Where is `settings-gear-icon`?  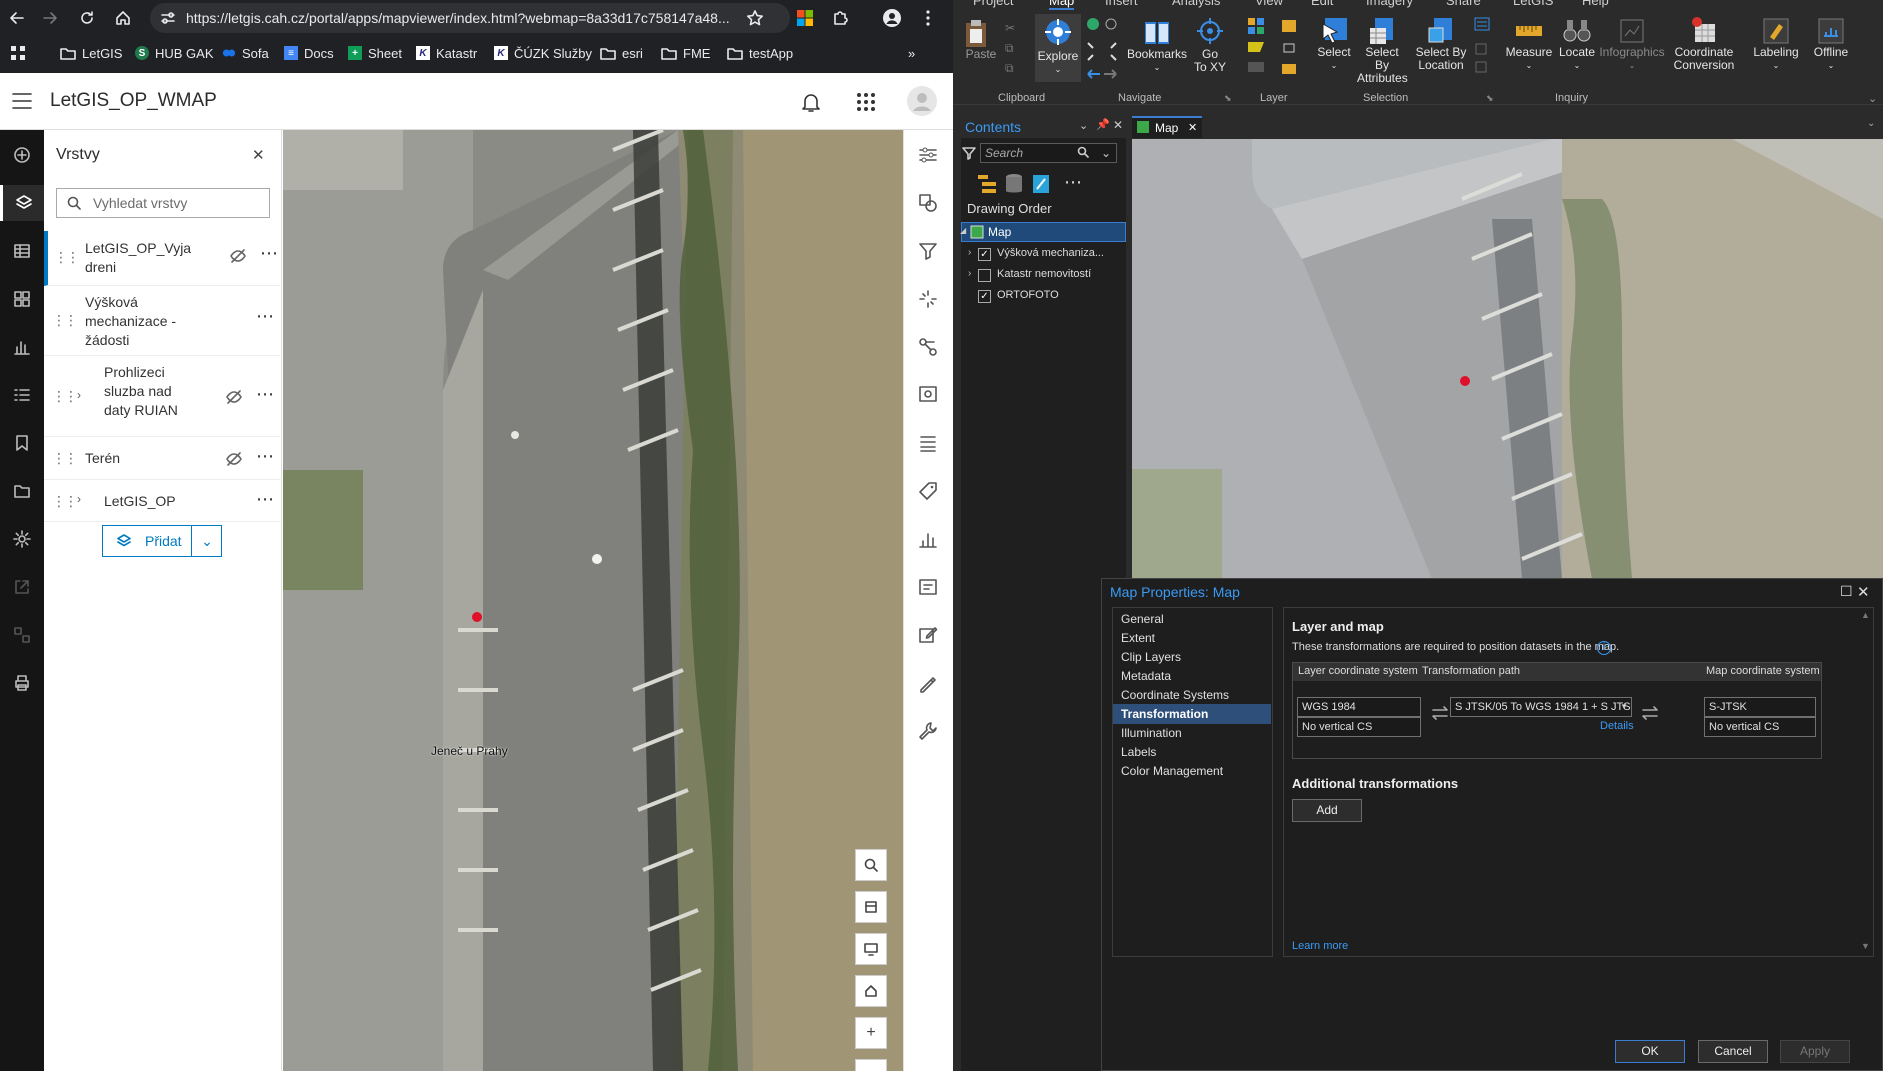
settings-gear-icon is located at coordinates (22, 539).